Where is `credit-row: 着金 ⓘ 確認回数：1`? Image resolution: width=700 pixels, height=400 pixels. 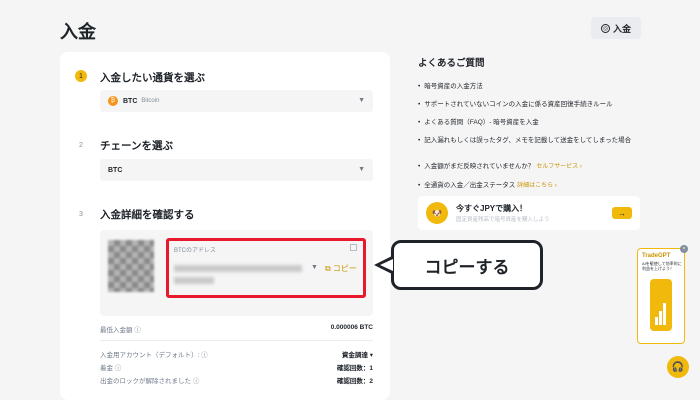 credit-row: 着金 ⓘ 確認回数：1 is located at coordinates (236, 367).